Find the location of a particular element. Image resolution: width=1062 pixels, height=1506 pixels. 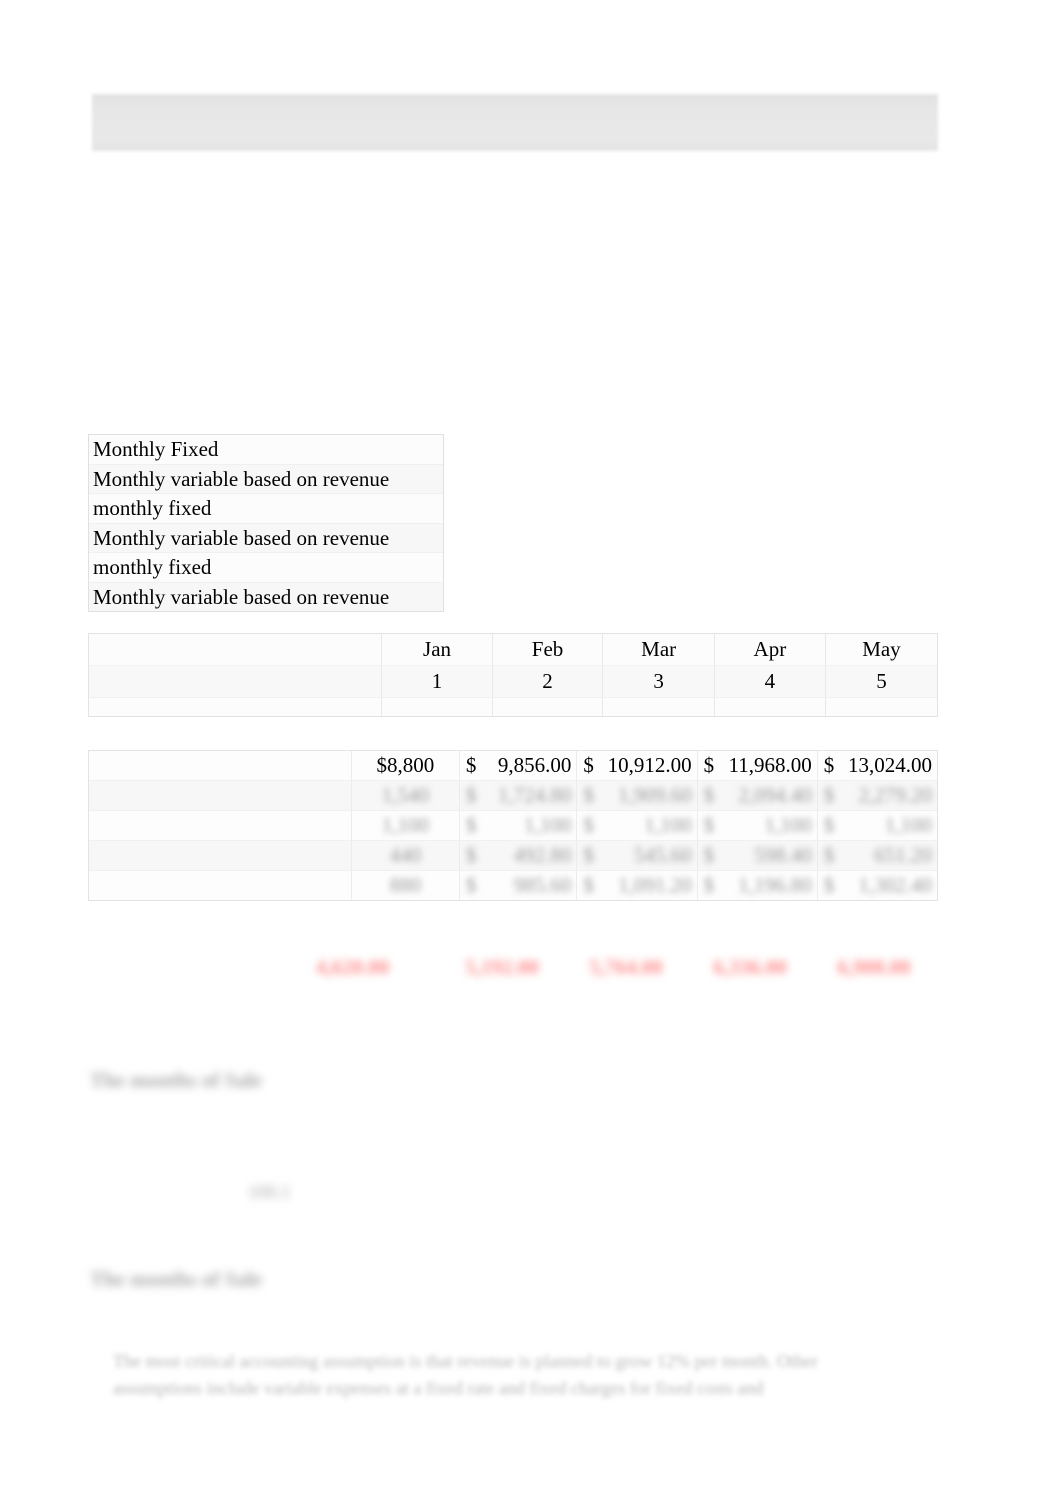

data-cell-jan: 1,540 is located at coordinates (405, 795).